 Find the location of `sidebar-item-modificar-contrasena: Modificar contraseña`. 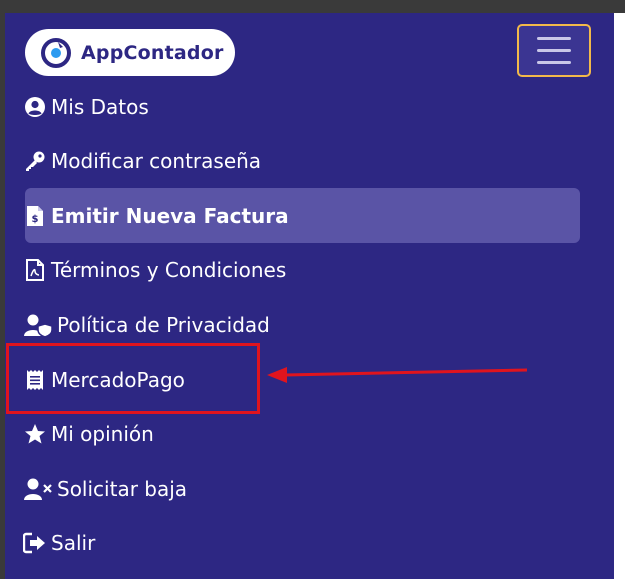

sidebar-item-modificar-contrasena: Modificar contraseña is located at coordinates (142, 161).